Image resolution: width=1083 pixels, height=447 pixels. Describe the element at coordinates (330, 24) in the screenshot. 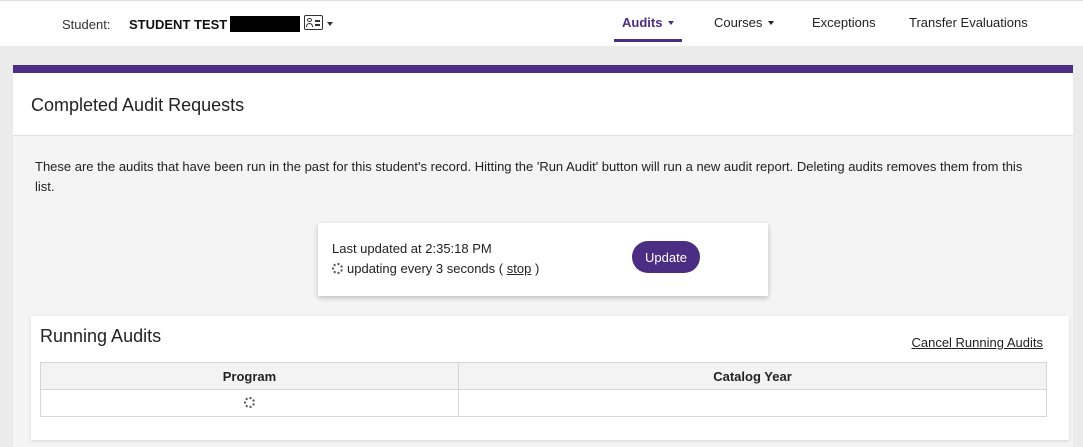

I see `student-dropdown-caret-icon` at that location.